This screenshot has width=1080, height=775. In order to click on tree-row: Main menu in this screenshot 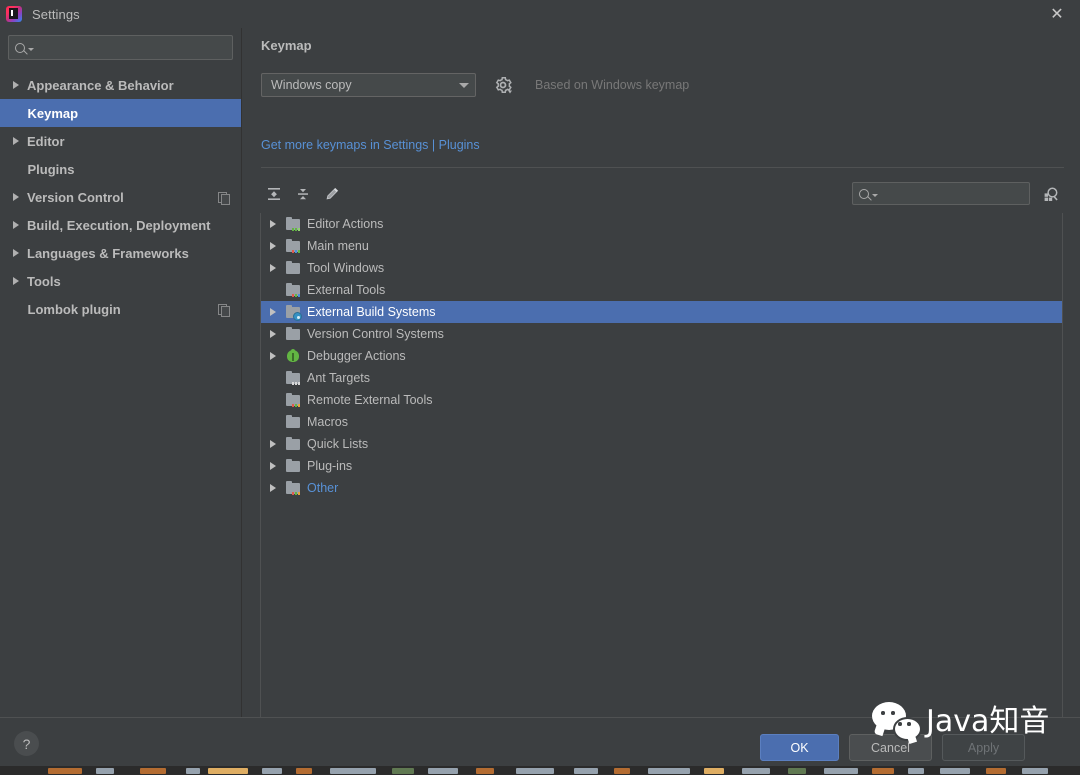, I will do `click(661, 246)`.